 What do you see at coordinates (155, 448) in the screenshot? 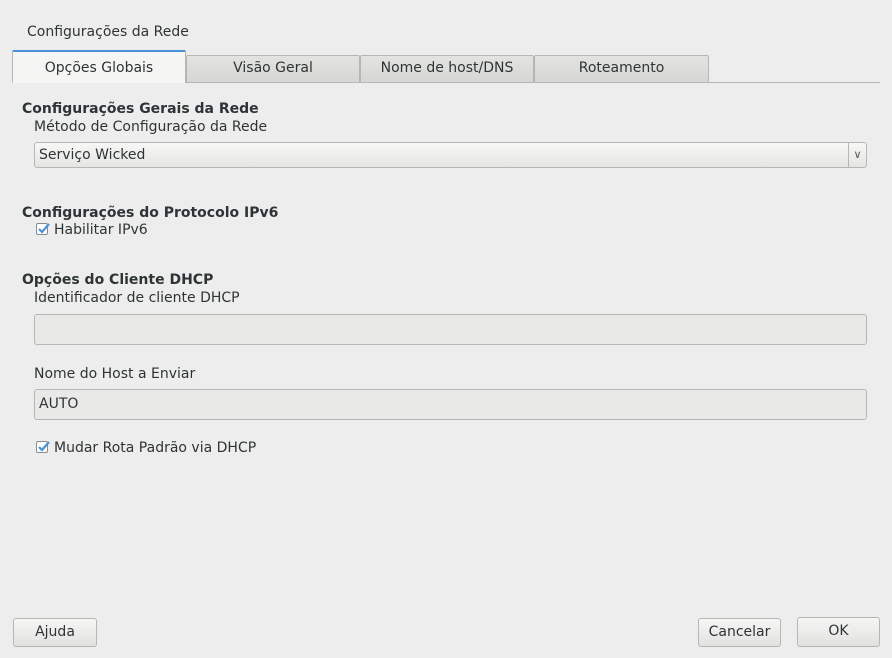
I see `default-route-dhcp-label: Mudar Rota Padrão via DHCP` at bounding box center [155, 448].